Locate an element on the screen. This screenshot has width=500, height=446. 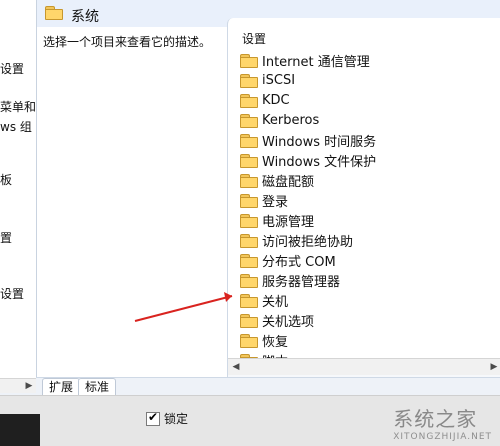
list-item: Kerberos is located at coordinates (365, 120).